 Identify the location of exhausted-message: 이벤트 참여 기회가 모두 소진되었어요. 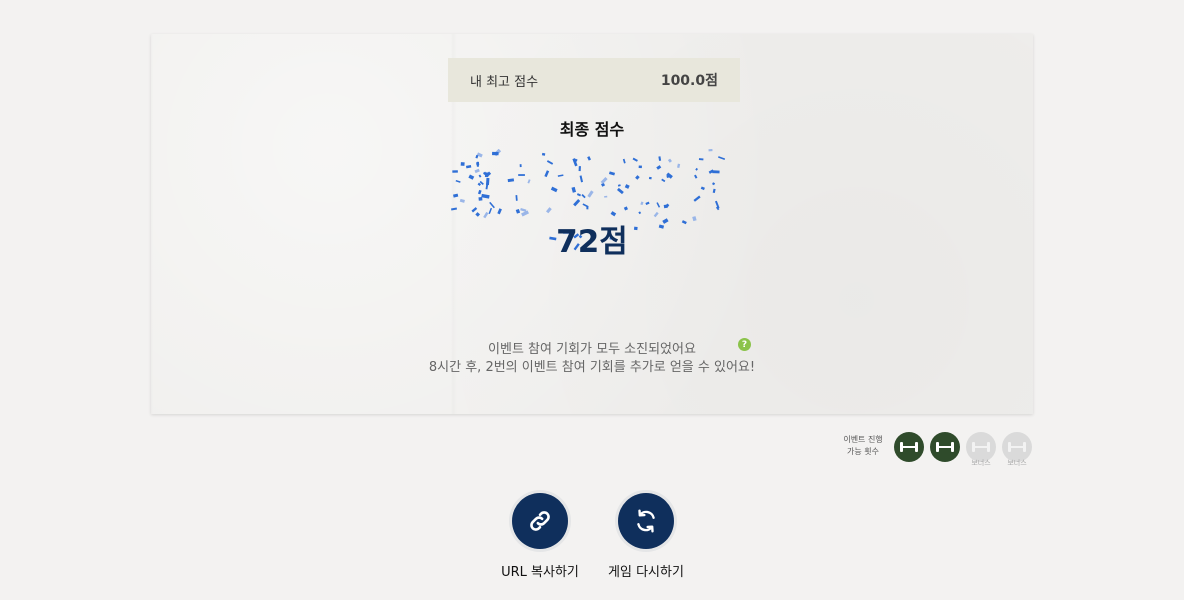
(592, 349).